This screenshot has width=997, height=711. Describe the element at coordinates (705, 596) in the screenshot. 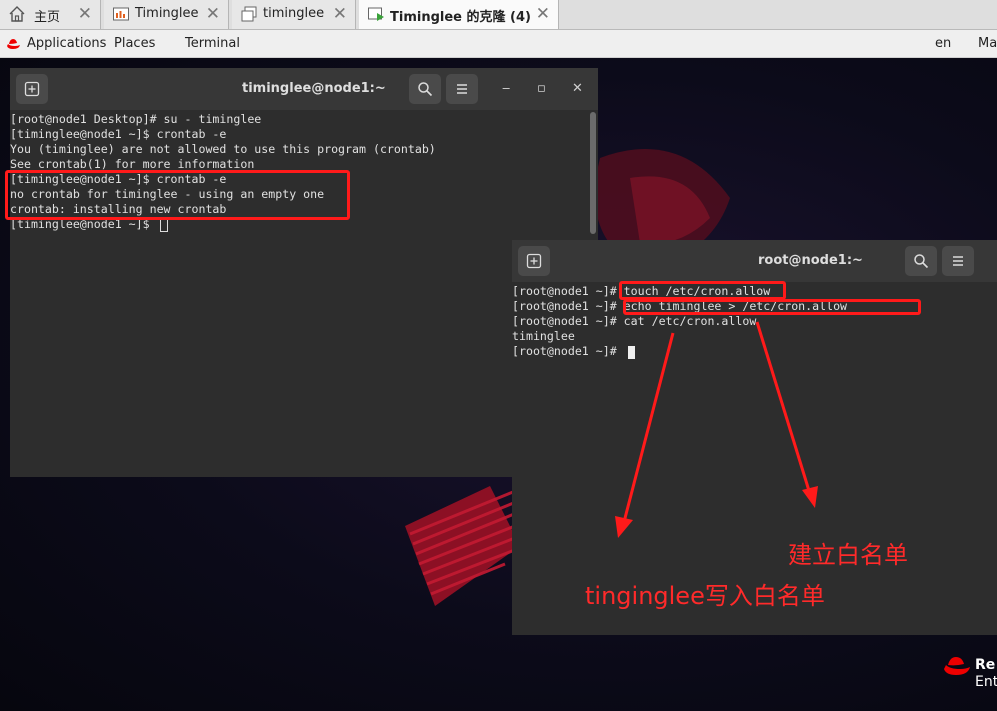

I see `annotation-write-whitelist: tinginglee写入白名单` at that location.